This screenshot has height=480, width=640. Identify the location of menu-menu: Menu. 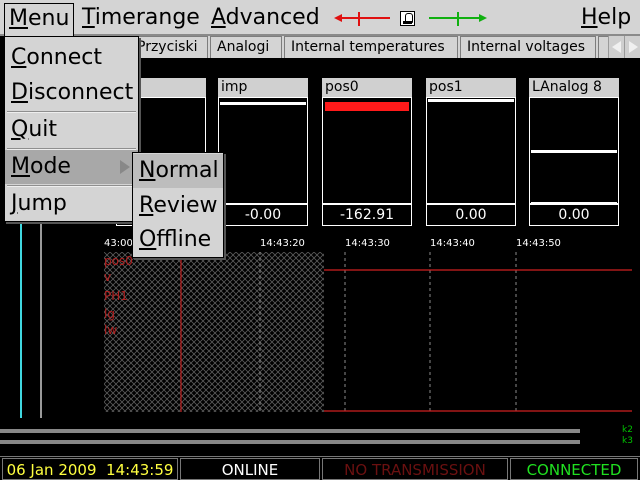
(39, 19).